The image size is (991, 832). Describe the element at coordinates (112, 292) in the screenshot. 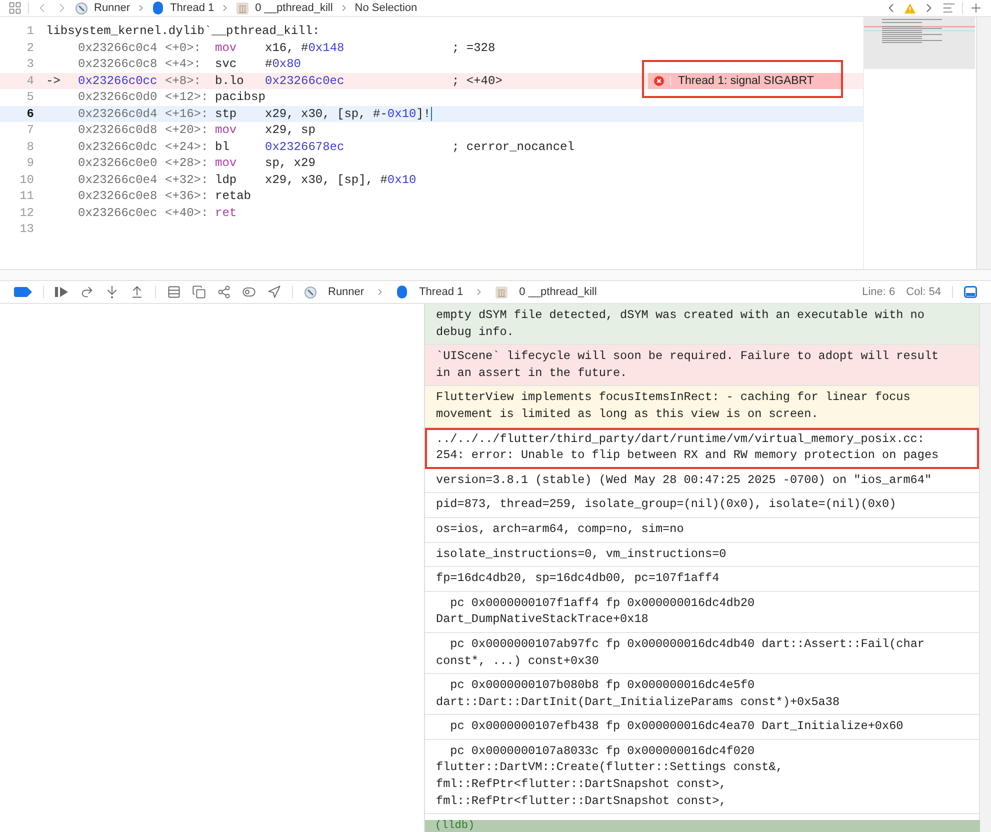

I see `step-into-icon` at that location.